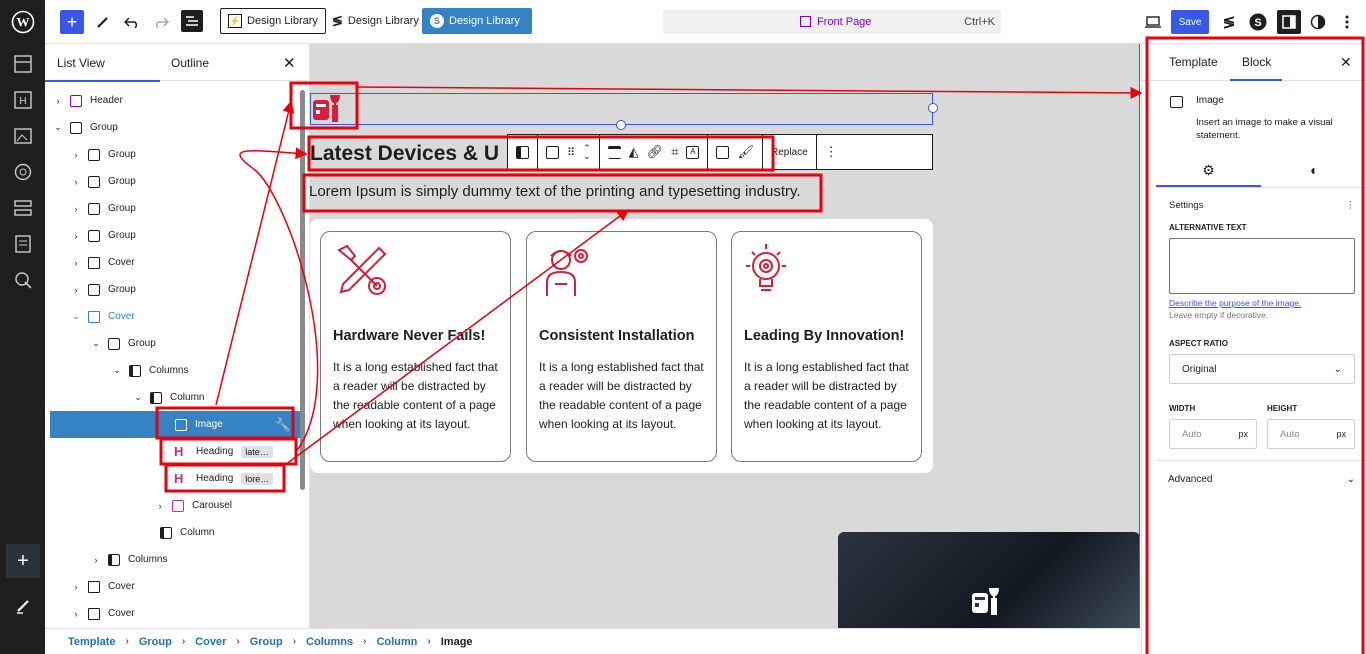 The image size is (1366, 654). I want to click on section-heading: Latest Devices & U, so click(404, 154).